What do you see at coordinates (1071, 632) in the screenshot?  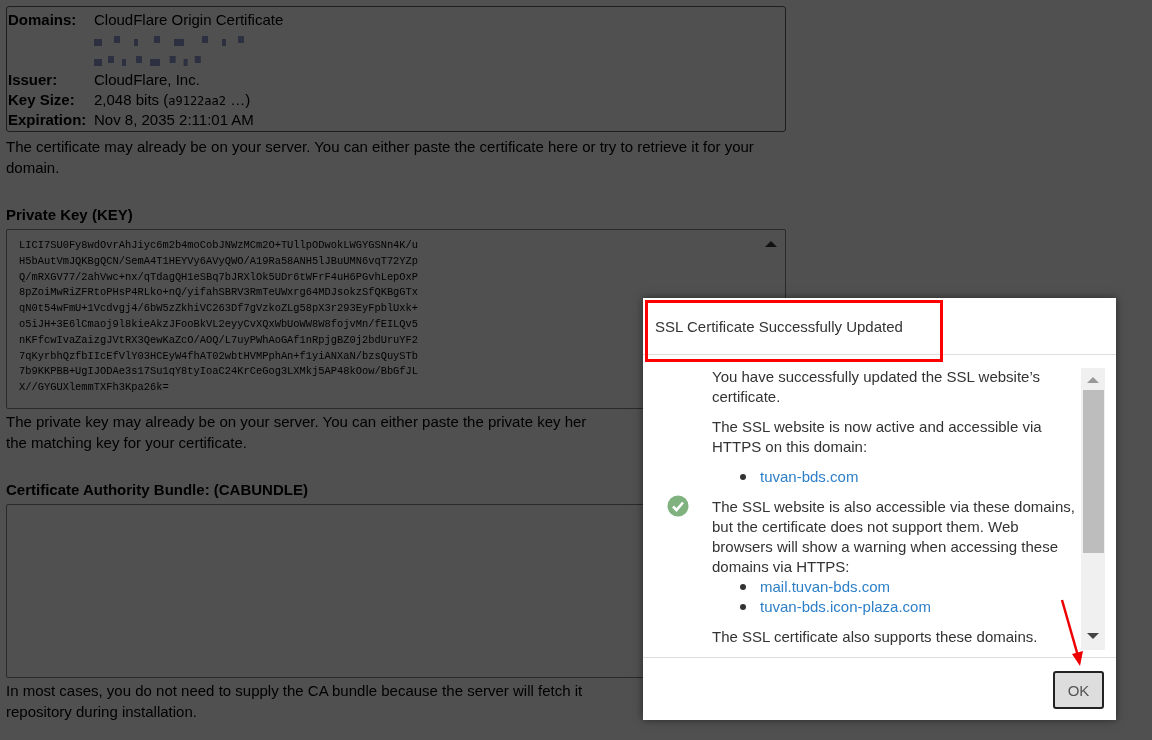 I see `arrow-drawing` at bounding box center [1071, 632].